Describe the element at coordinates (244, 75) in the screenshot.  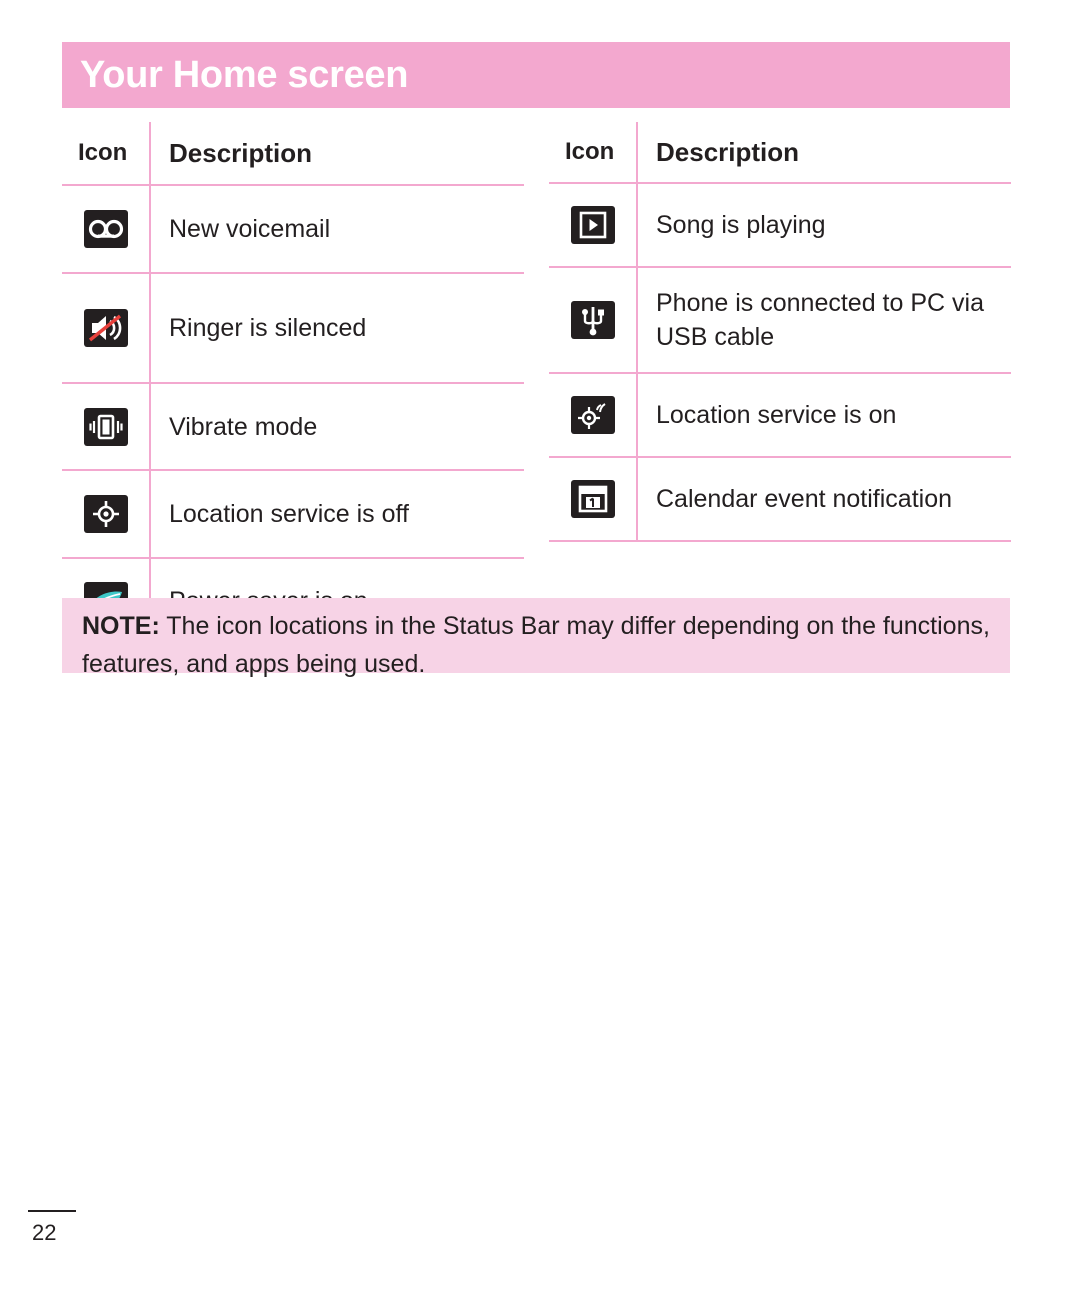
I see `page-title: Your Home screen` at that location.